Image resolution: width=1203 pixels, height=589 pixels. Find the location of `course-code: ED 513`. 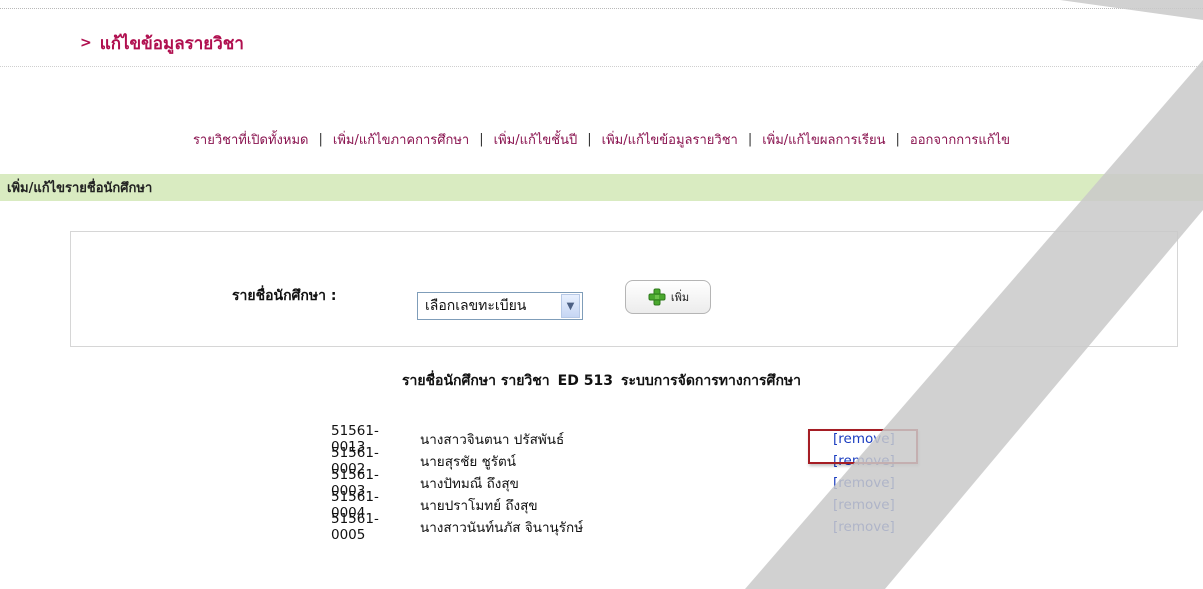

course-code: ED 513 is located at coordinates (585, 381).